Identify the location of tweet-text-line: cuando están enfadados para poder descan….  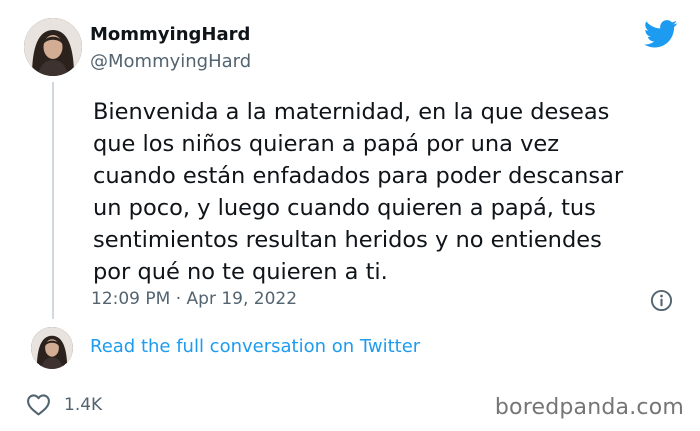
(358, 176).